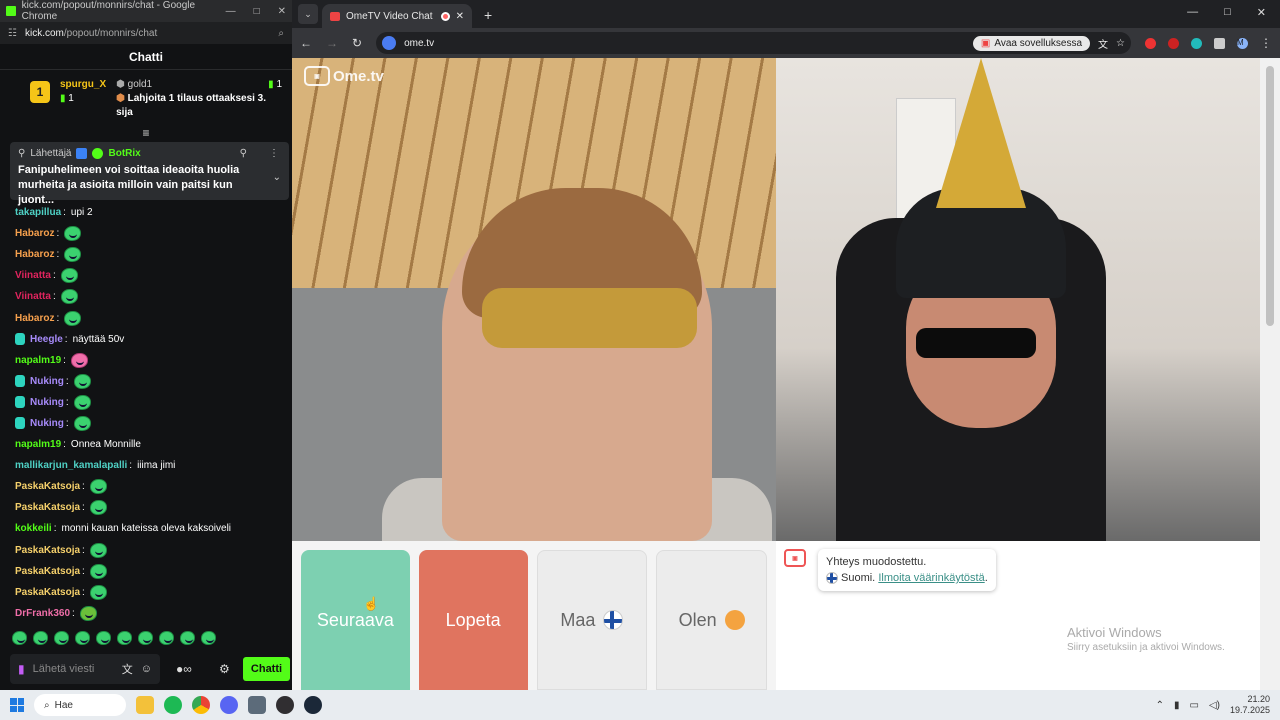  What do you see at coordinates (1250, 705) in the screenshot?
I see `clock: 21.20 19.7.2025` at bounding box center [1250, 705].